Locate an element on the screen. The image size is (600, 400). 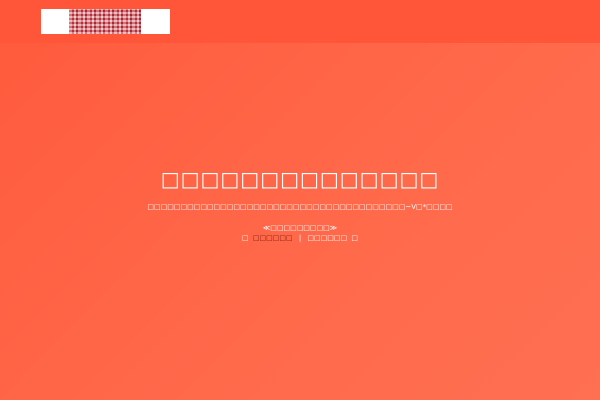
site-logo is located at coordinates (105, 21).